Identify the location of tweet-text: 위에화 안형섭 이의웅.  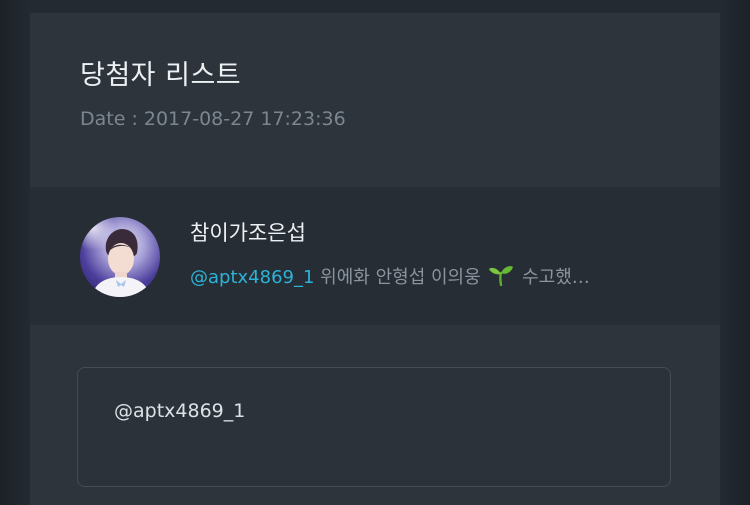
(400, 277).